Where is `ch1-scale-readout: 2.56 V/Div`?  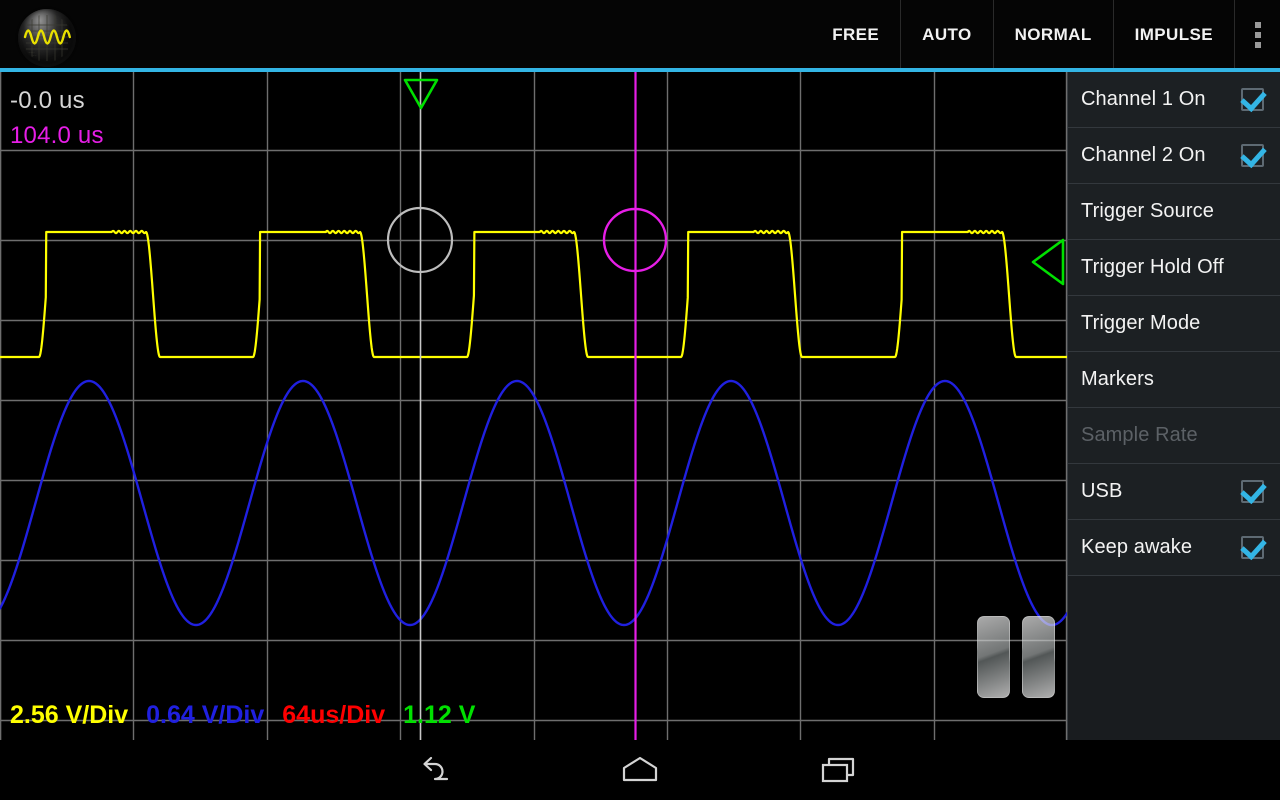
ch1-scale-readout: 2.56 V/Div is located at coordinates (69, 715).